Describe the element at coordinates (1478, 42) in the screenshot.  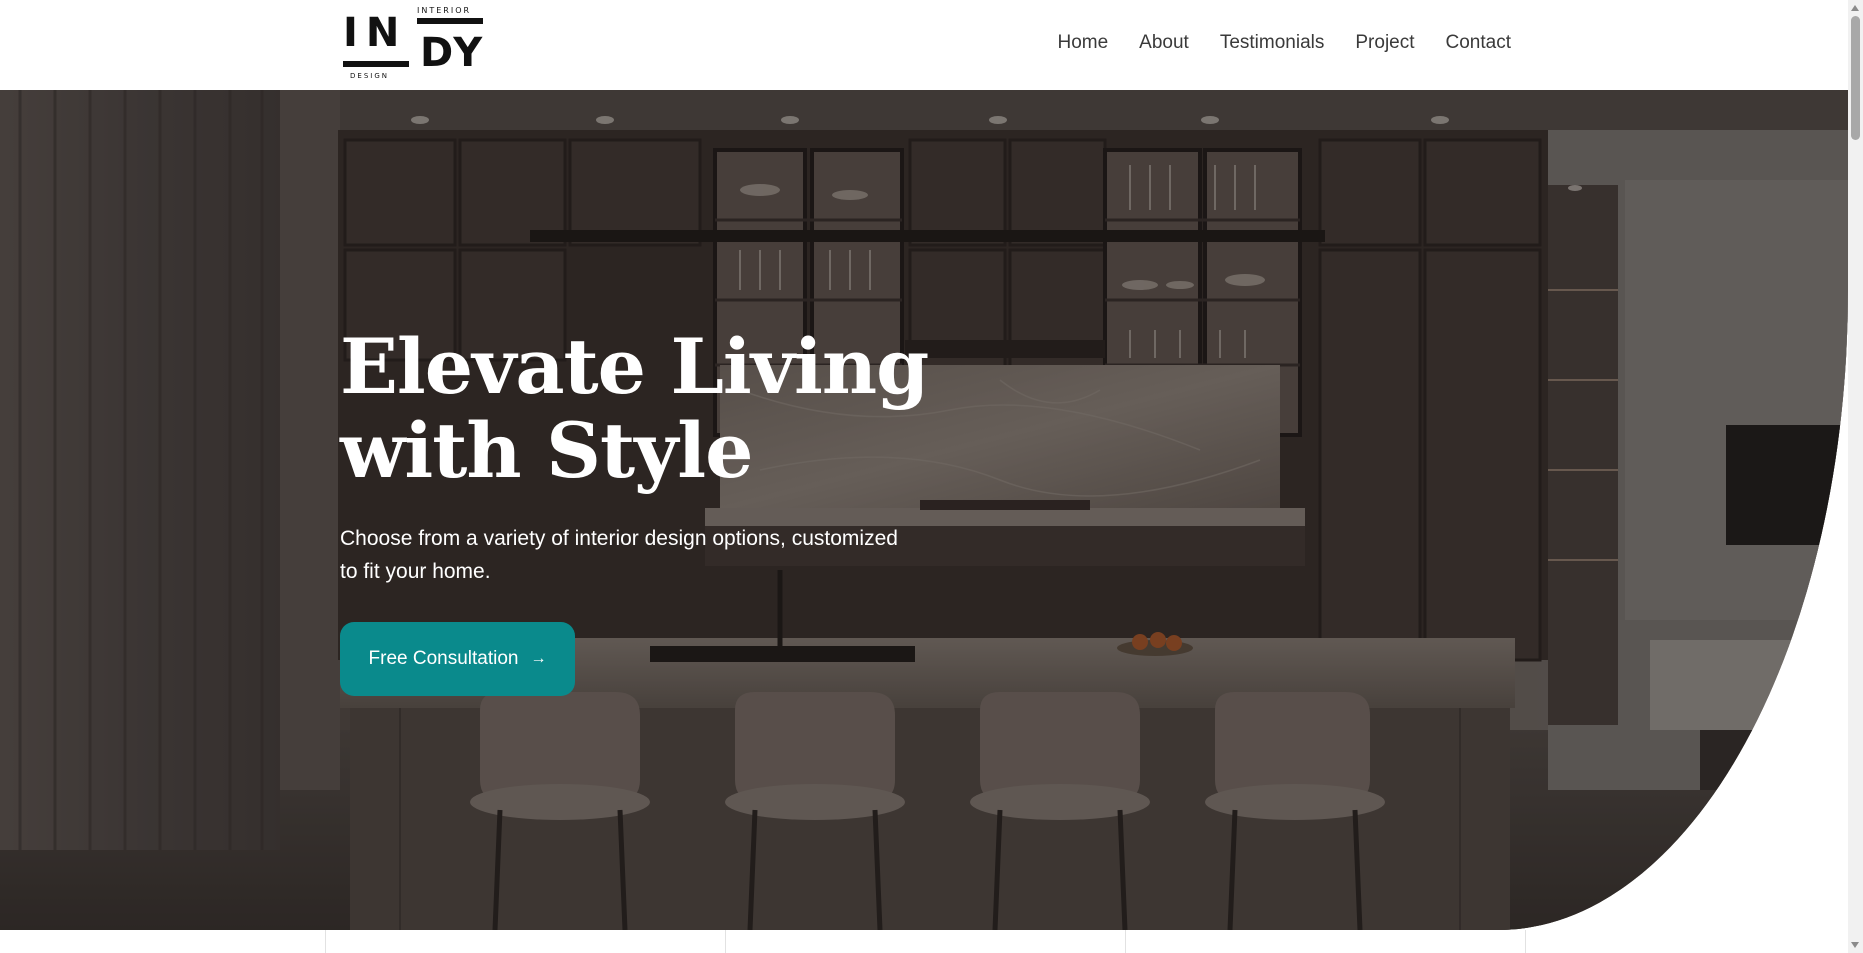
I see `nav-contact: Contact` at that location.